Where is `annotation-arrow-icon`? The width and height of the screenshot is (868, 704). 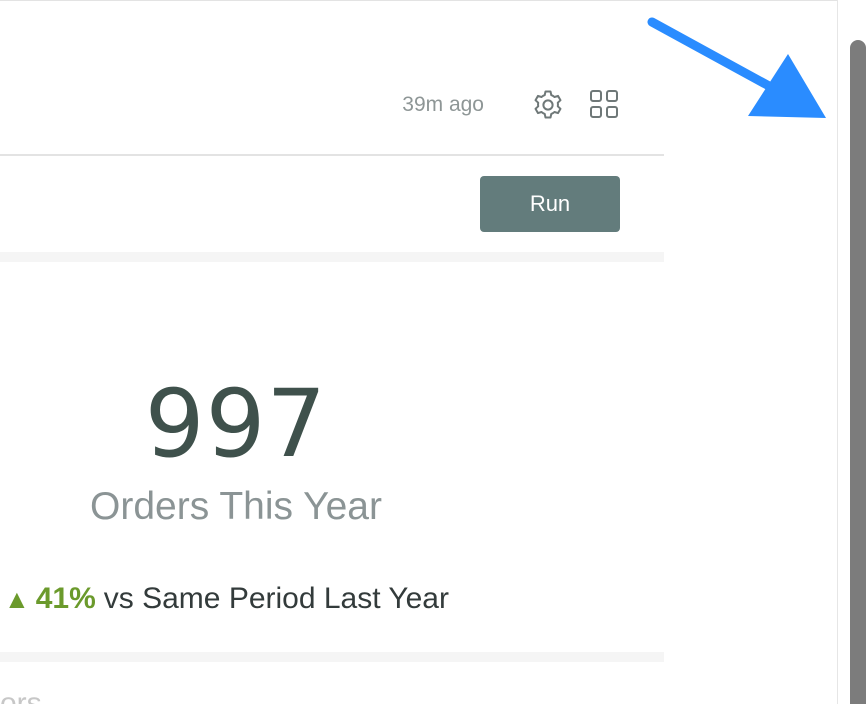 annotation-arrow-icon is located at coordinates (736, 67).